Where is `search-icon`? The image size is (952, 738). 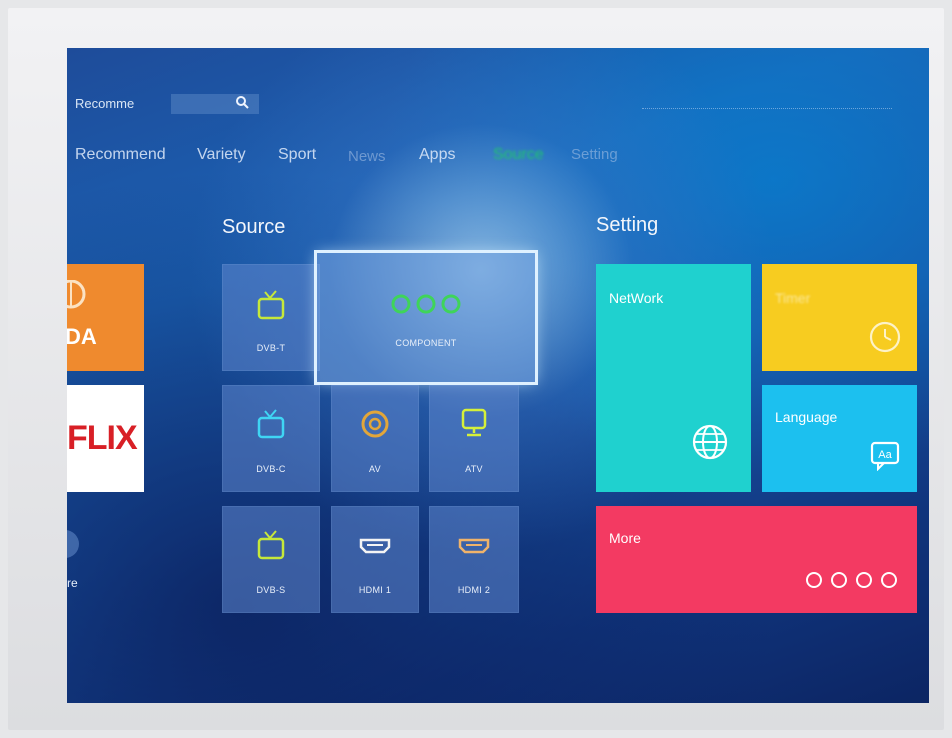
search-icon is located at coordinates (242, 102).